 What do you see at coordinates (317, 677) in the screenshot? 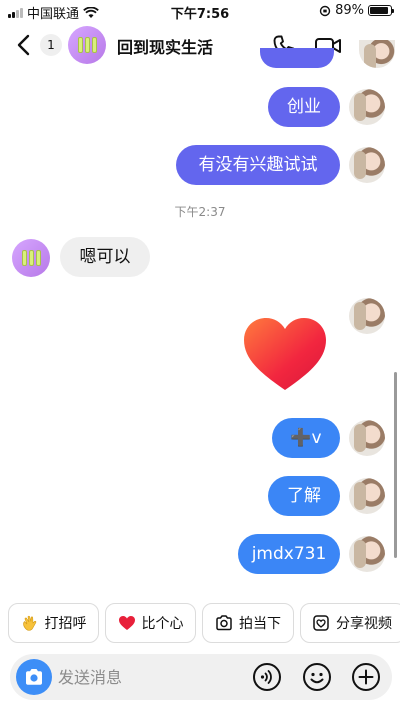
I see `emoji-icon` at bounding box center [317, 677].